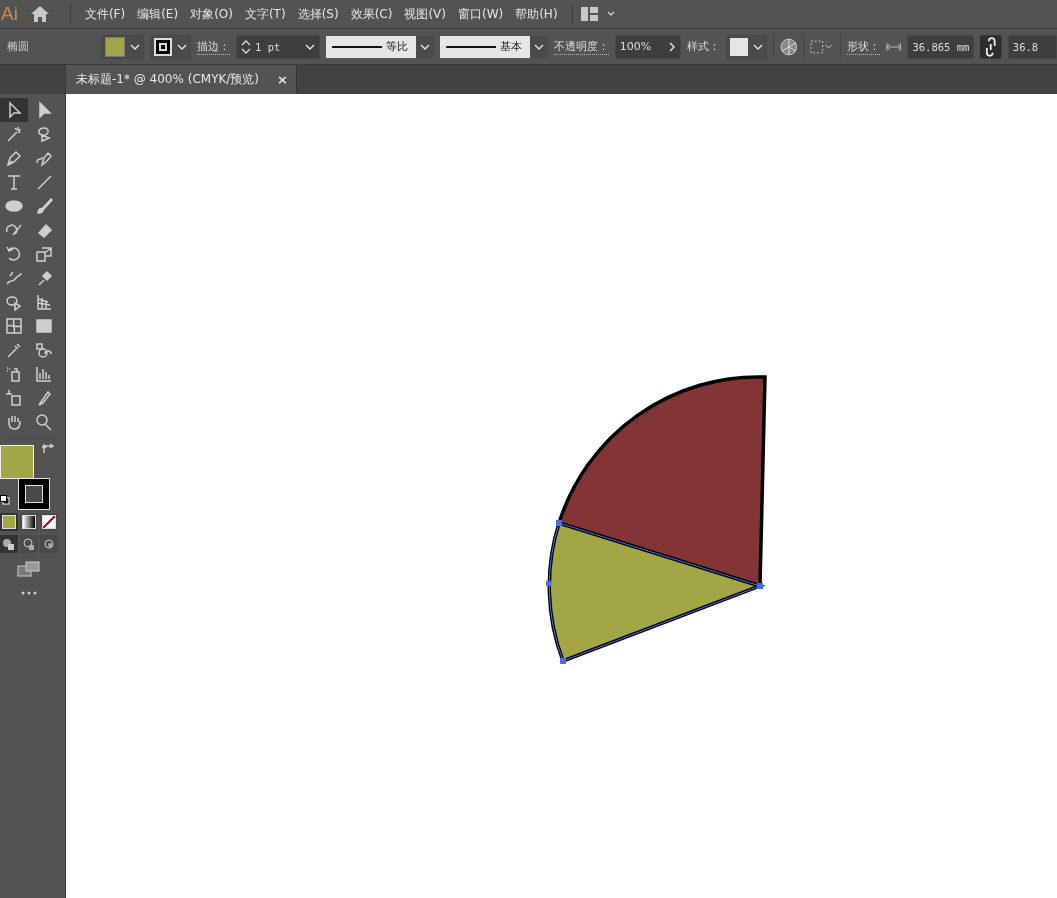 The width and height of the screenshot is (1057, 898). I want to click on stroke-label: 描边：, so click(214, 46).